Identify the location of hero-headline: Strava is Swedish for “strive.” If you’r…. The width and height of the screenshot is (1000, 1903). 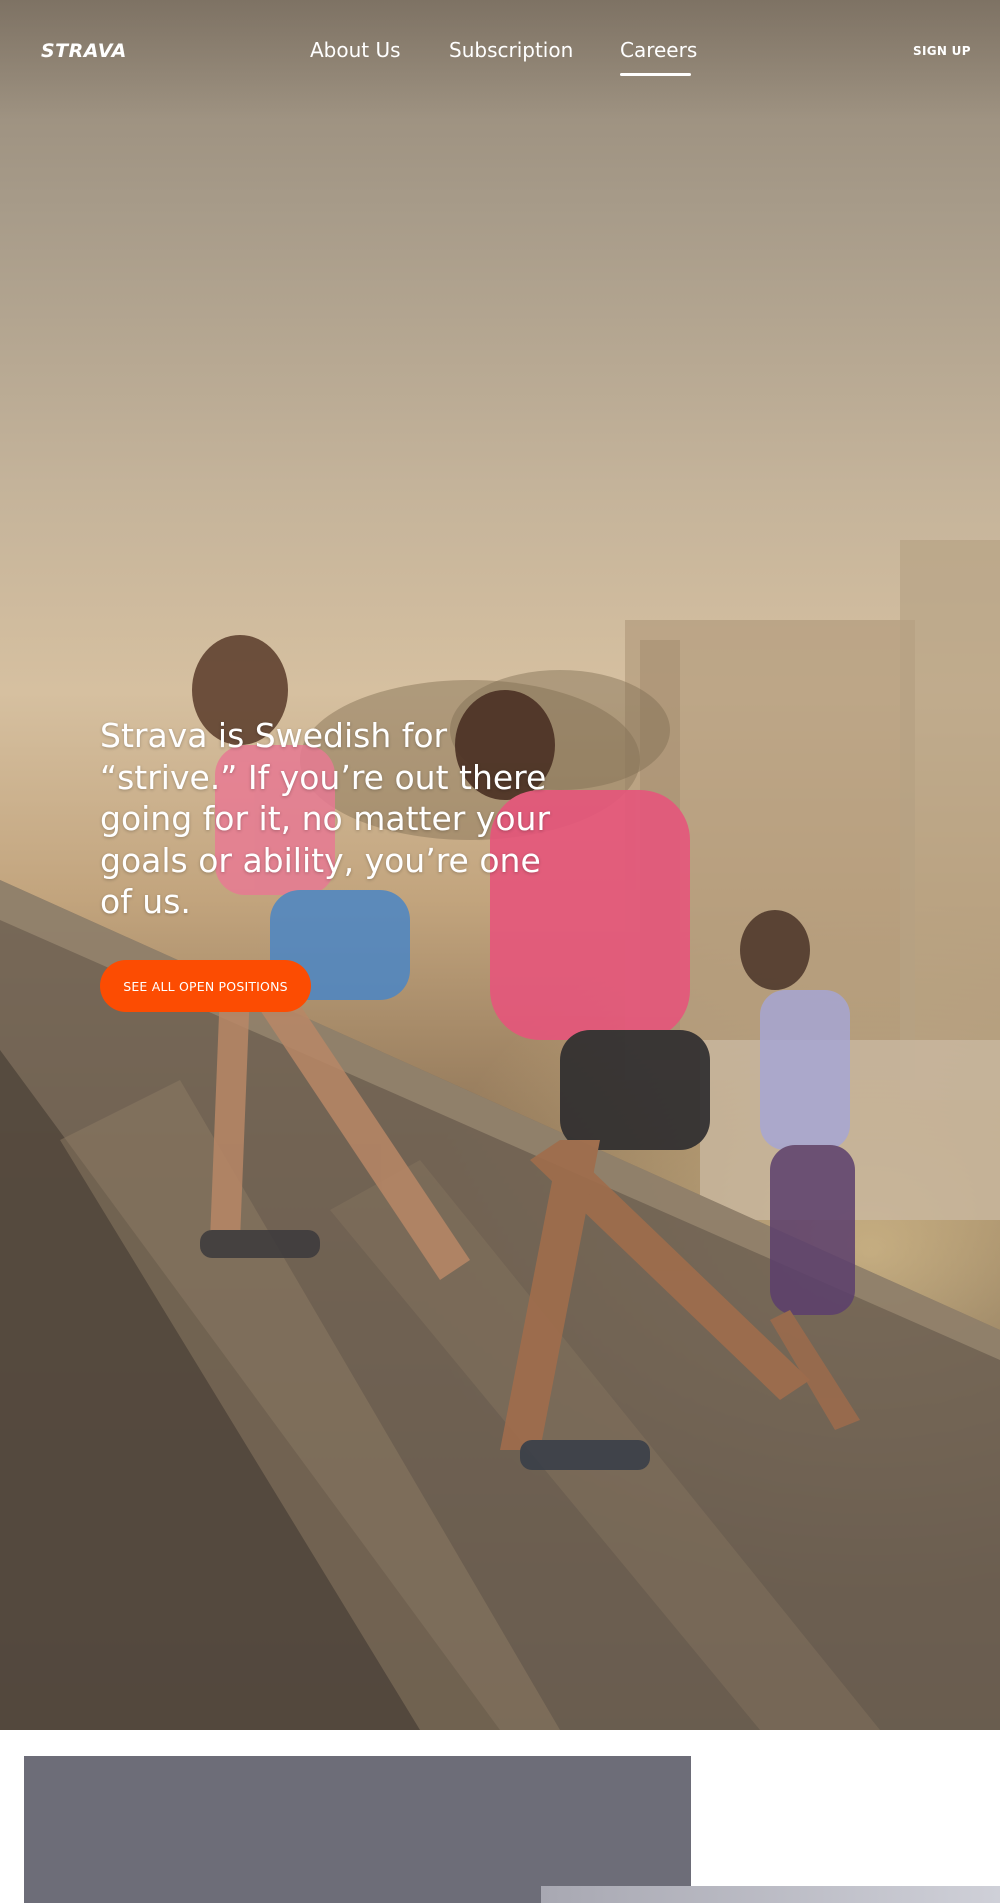
(325, 818).